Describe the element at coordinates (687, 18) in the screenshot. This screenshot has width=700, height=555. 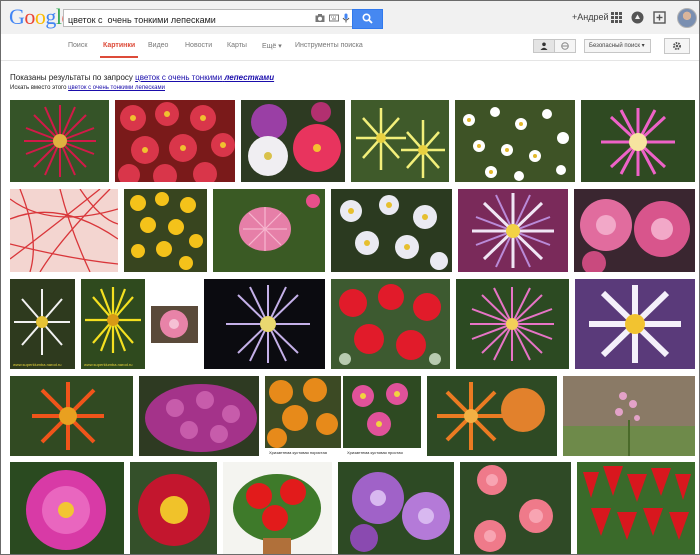
I see `avatar` at that location.